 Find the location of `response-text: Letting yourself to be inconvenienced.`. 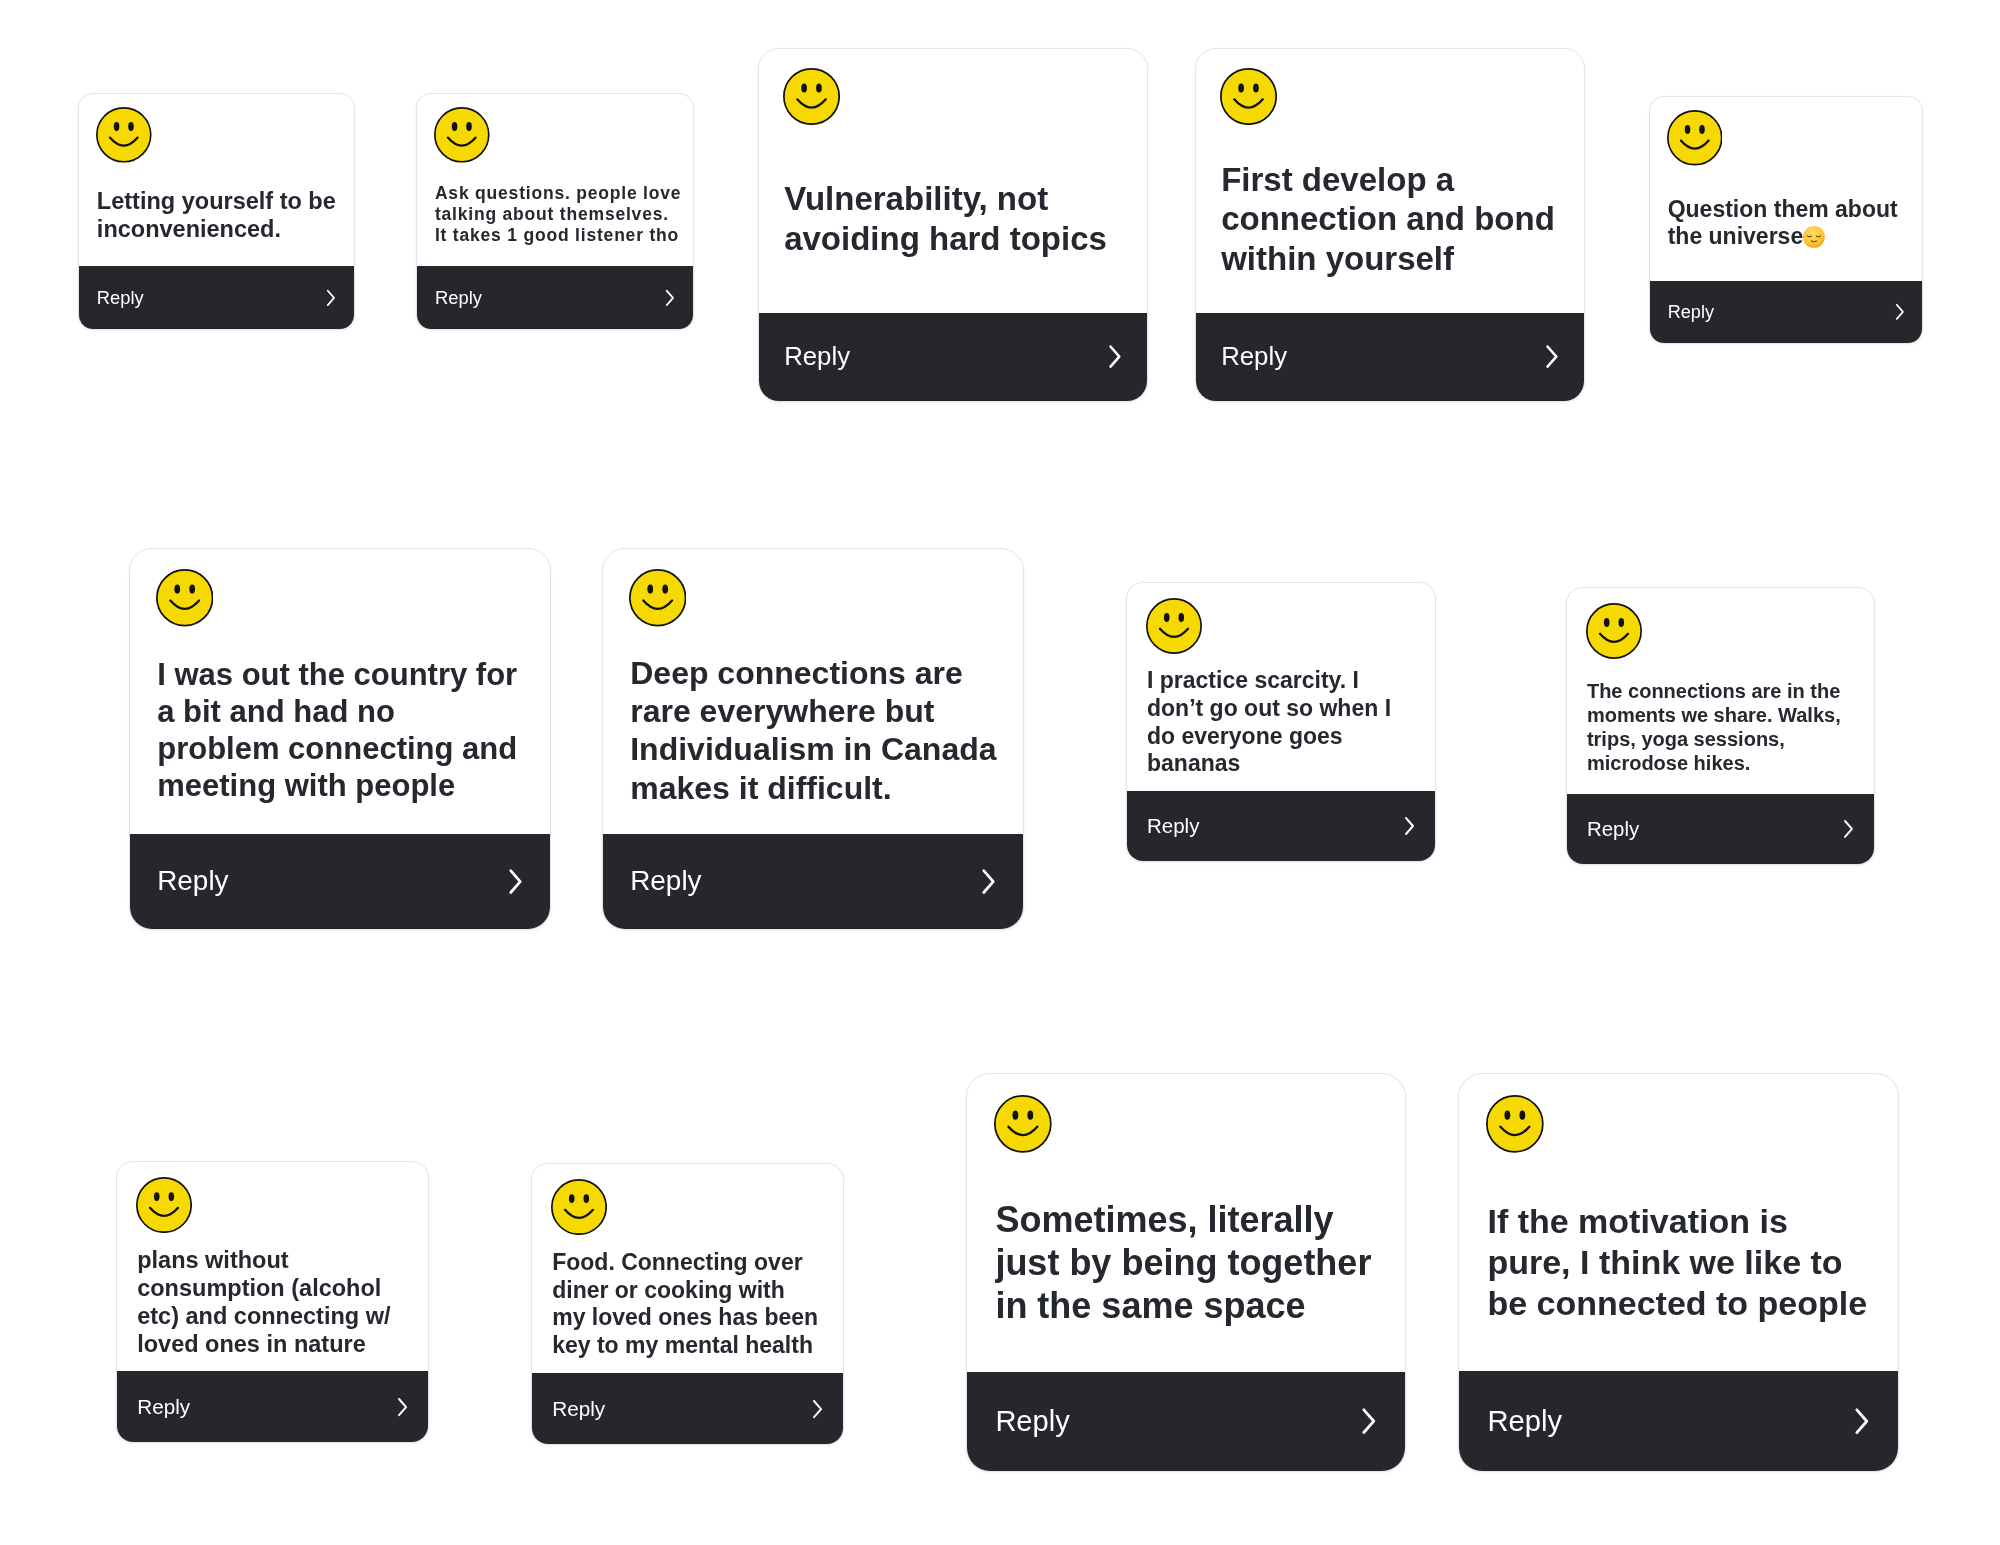

response-text: Letting yourself to be inconvenienced. is located at coordinates (216, 214).